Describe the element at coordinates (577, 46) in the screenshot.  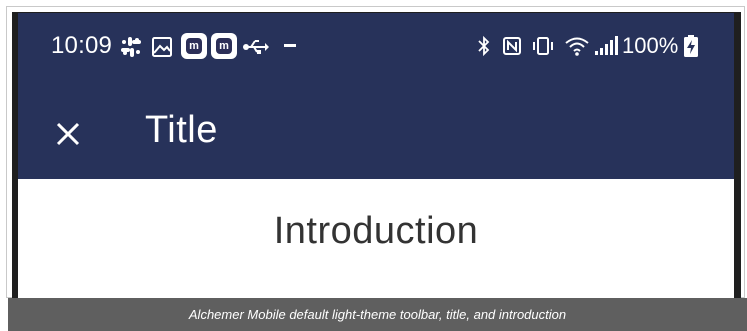
I see `wifi-icon` at that location.